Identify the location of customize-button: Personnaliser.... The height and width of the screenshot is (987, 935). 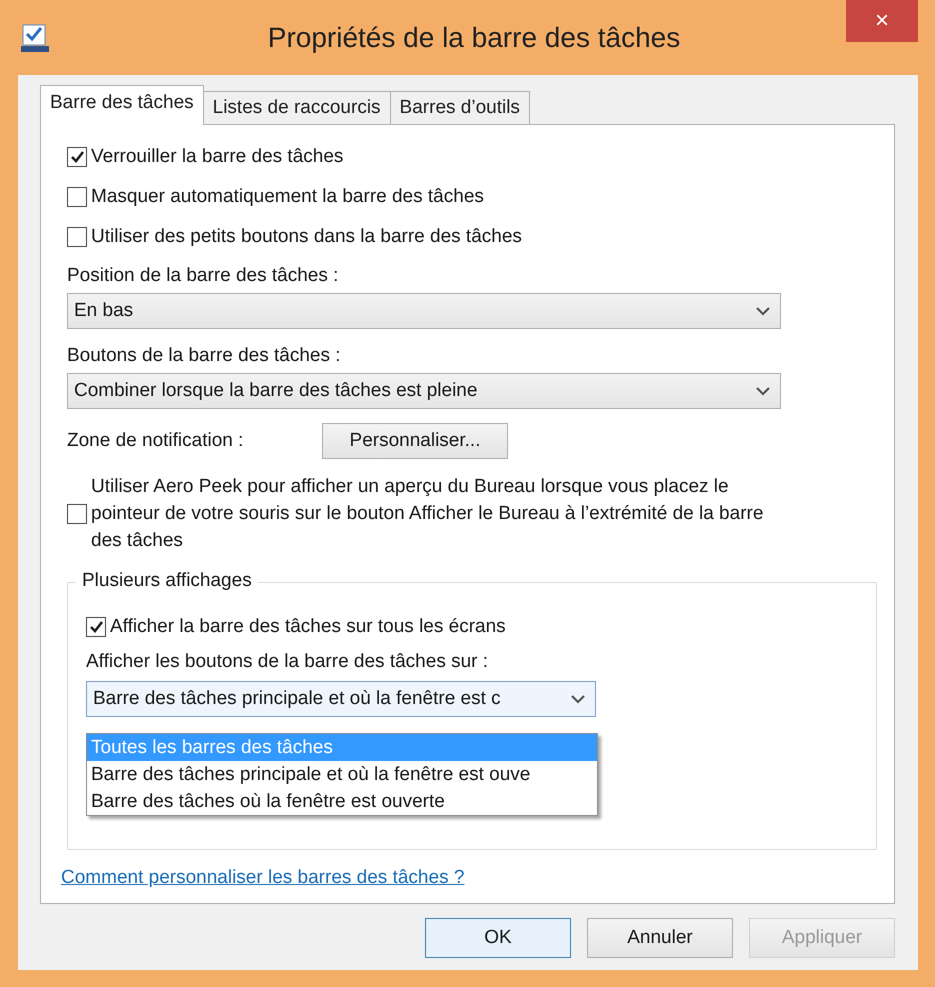
(415, 441).